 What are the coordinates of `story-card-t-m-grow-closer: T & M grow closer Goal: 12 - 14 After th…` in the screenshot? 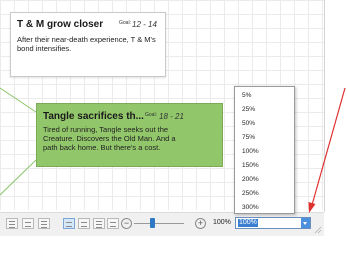 It's located at (88, 44).